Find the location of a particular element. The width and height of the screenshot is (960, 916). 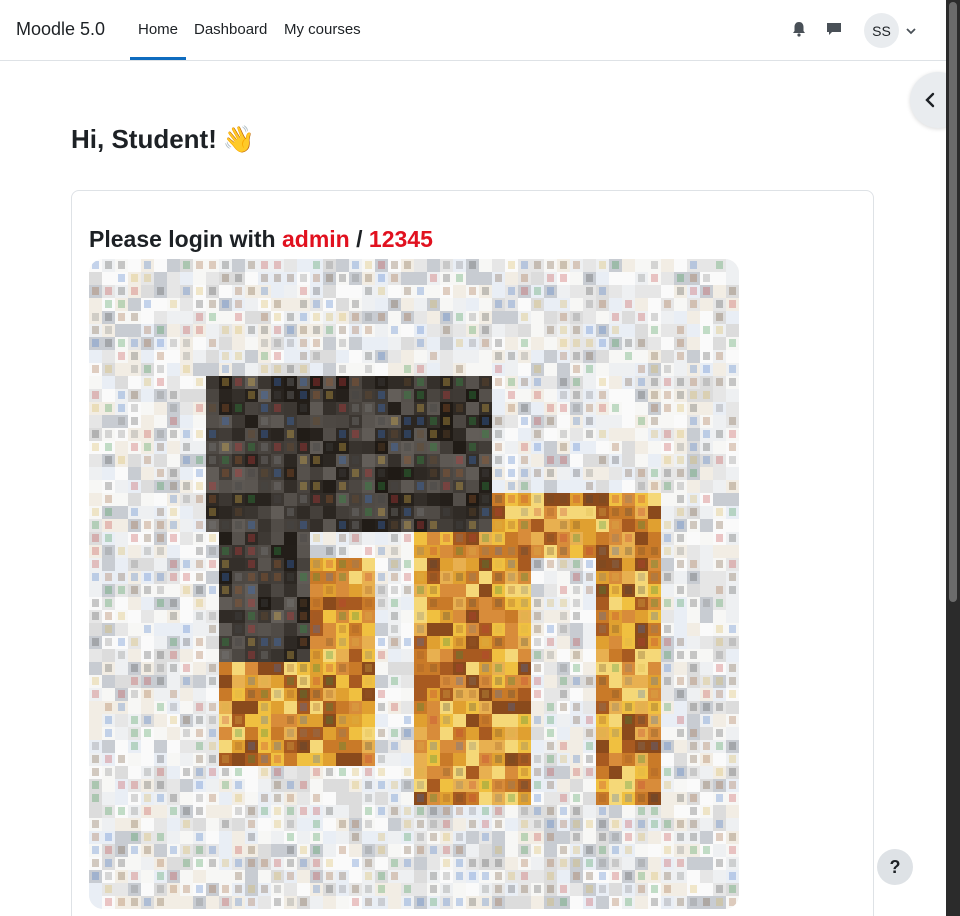

scrollbar-thumb is located at coordinates (953, 302).